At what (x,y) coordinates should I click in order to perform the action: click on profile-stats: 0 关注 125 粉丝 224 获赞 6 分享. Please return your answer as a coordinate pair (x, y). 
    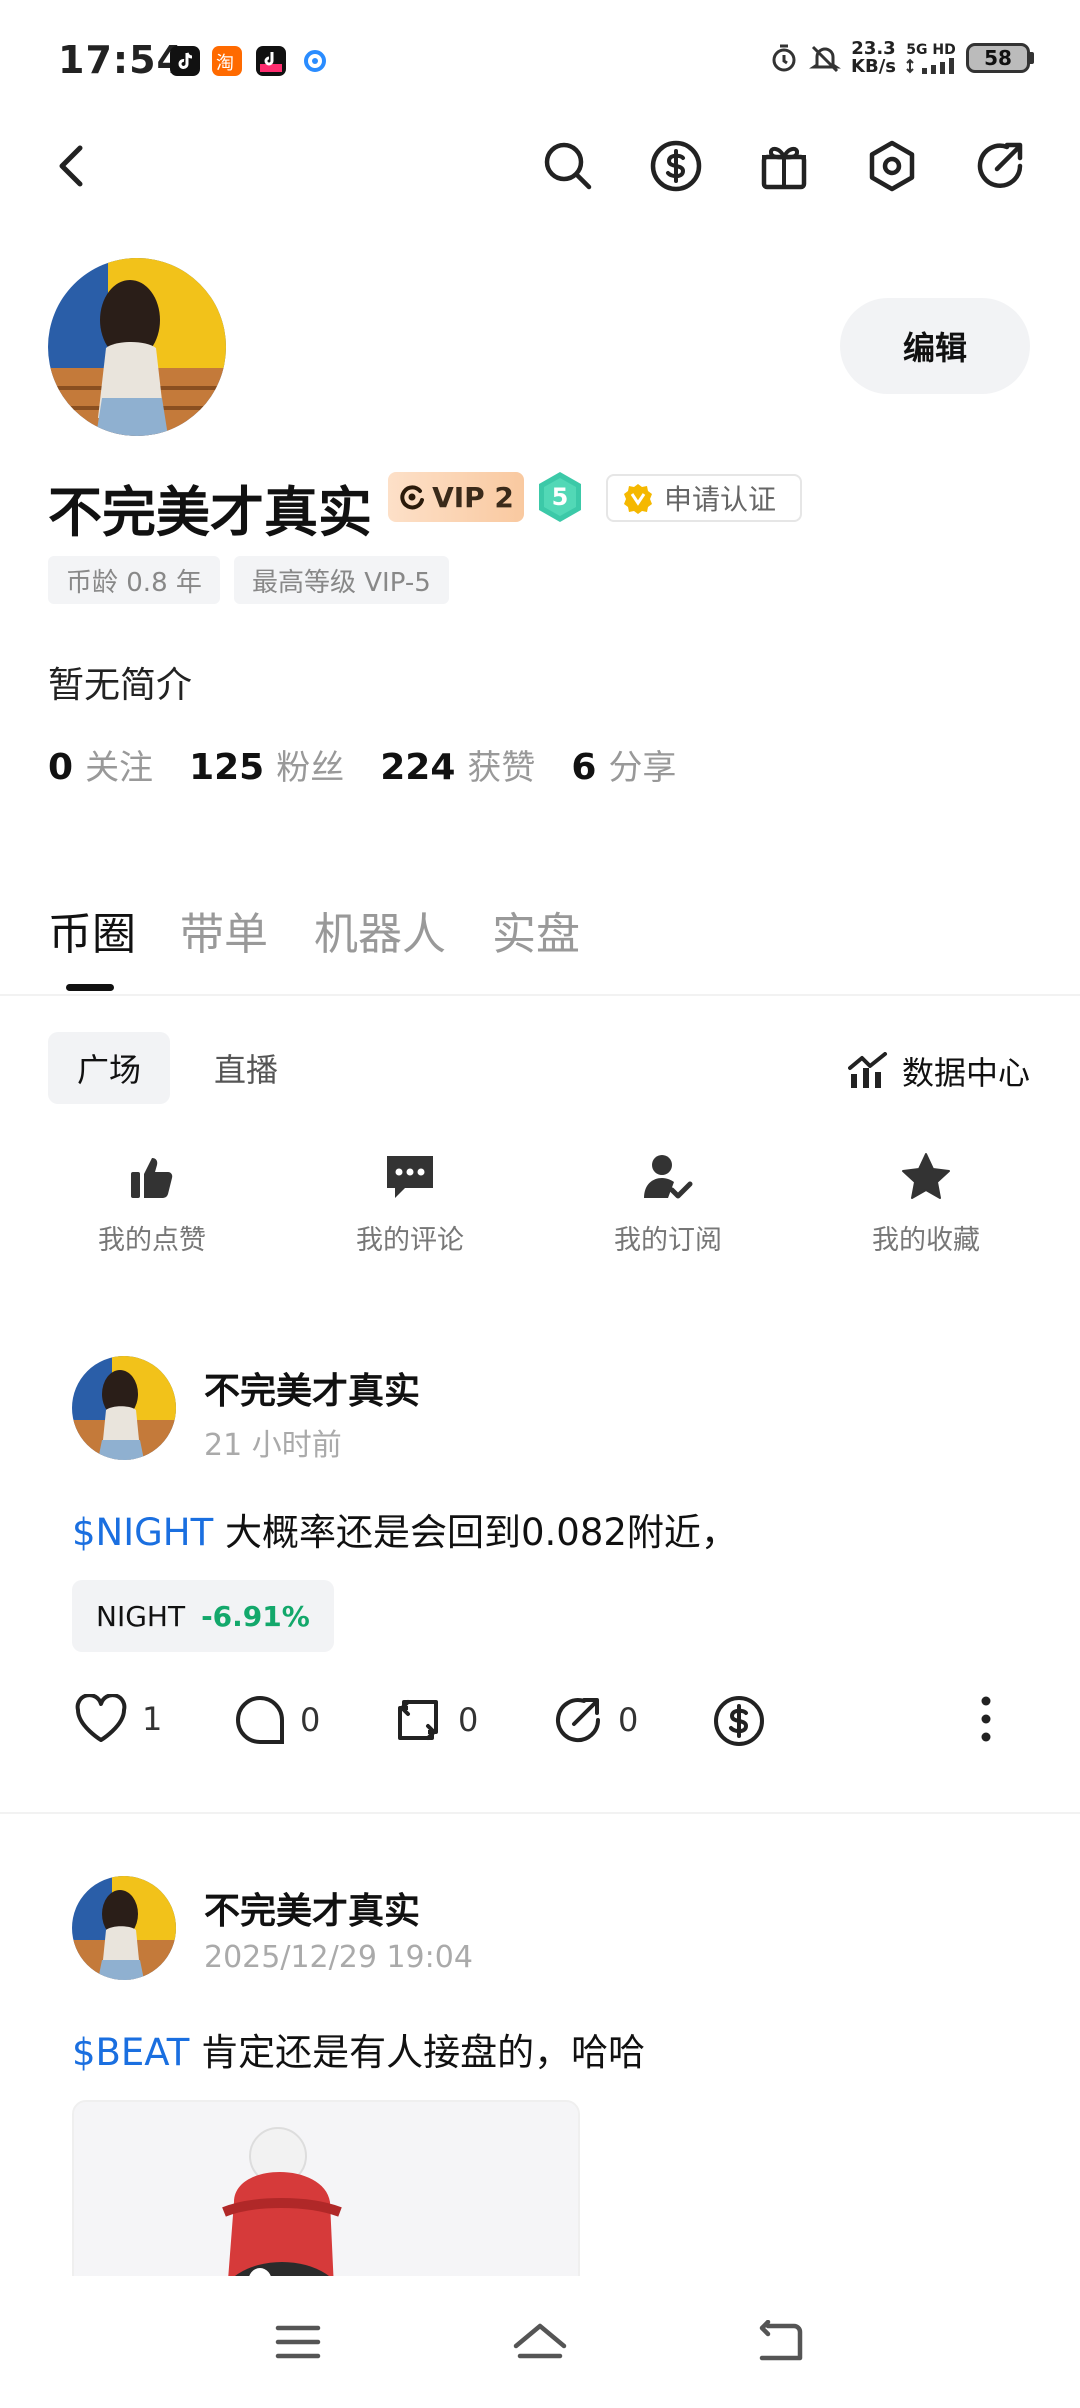
    Looking at the image, I should click on (380, 764).